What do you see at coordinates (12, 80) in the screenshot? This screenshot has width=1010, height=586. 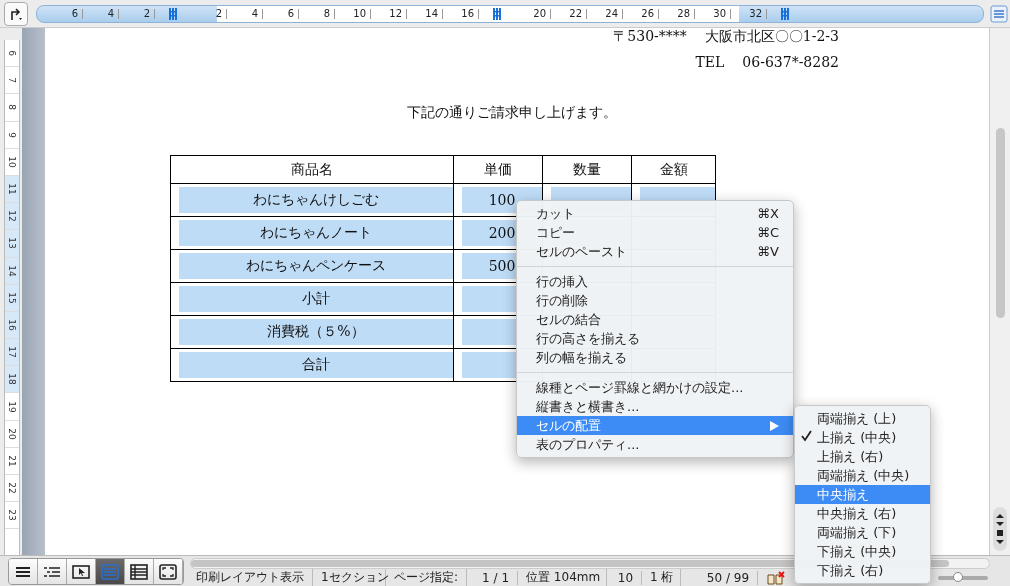 I see `ruler-number: 7` at bounding box center [12, 80].